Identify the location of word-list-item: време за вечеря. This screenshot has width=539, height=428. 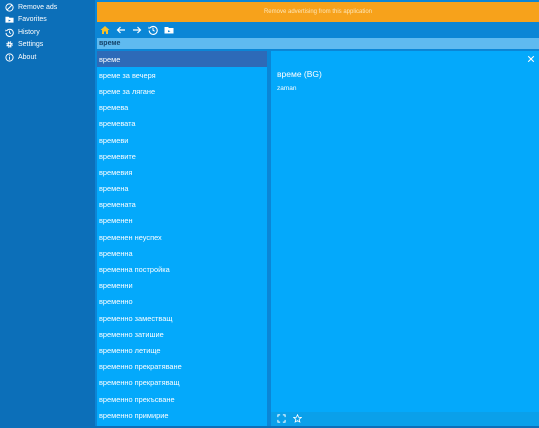
(182, 75).